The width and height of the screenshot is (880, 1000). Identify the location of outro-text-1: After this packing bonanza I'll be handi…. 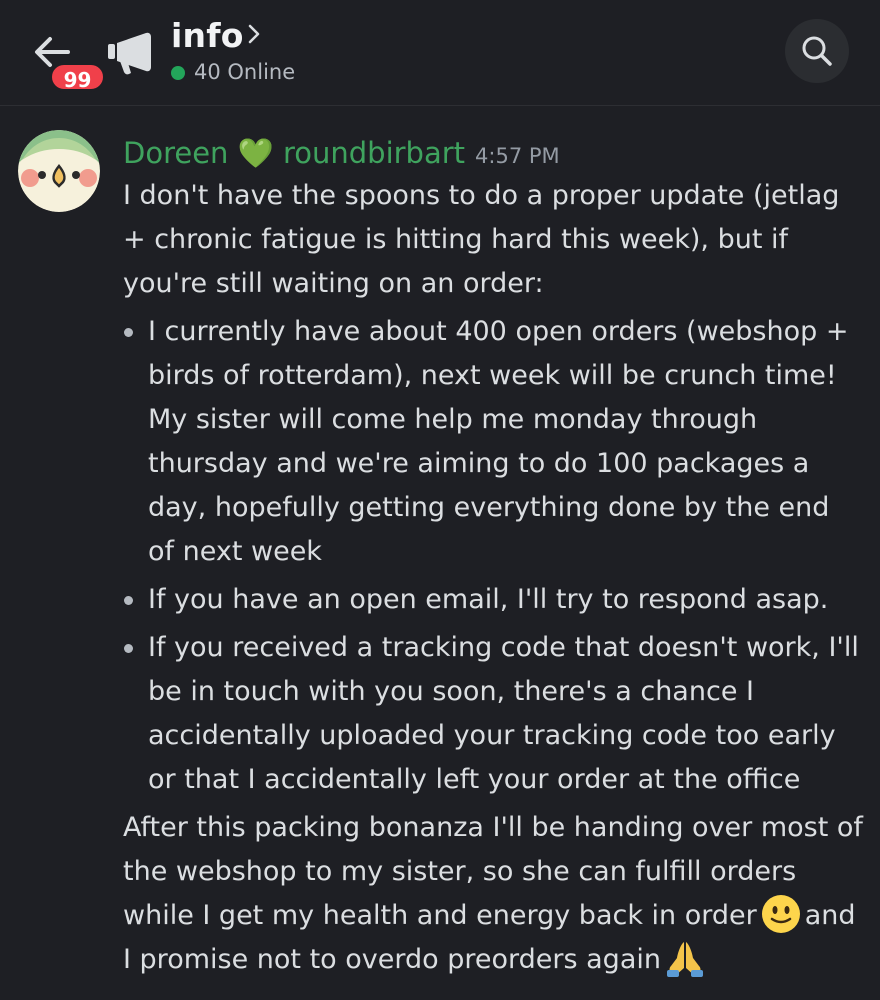
(493, 871).